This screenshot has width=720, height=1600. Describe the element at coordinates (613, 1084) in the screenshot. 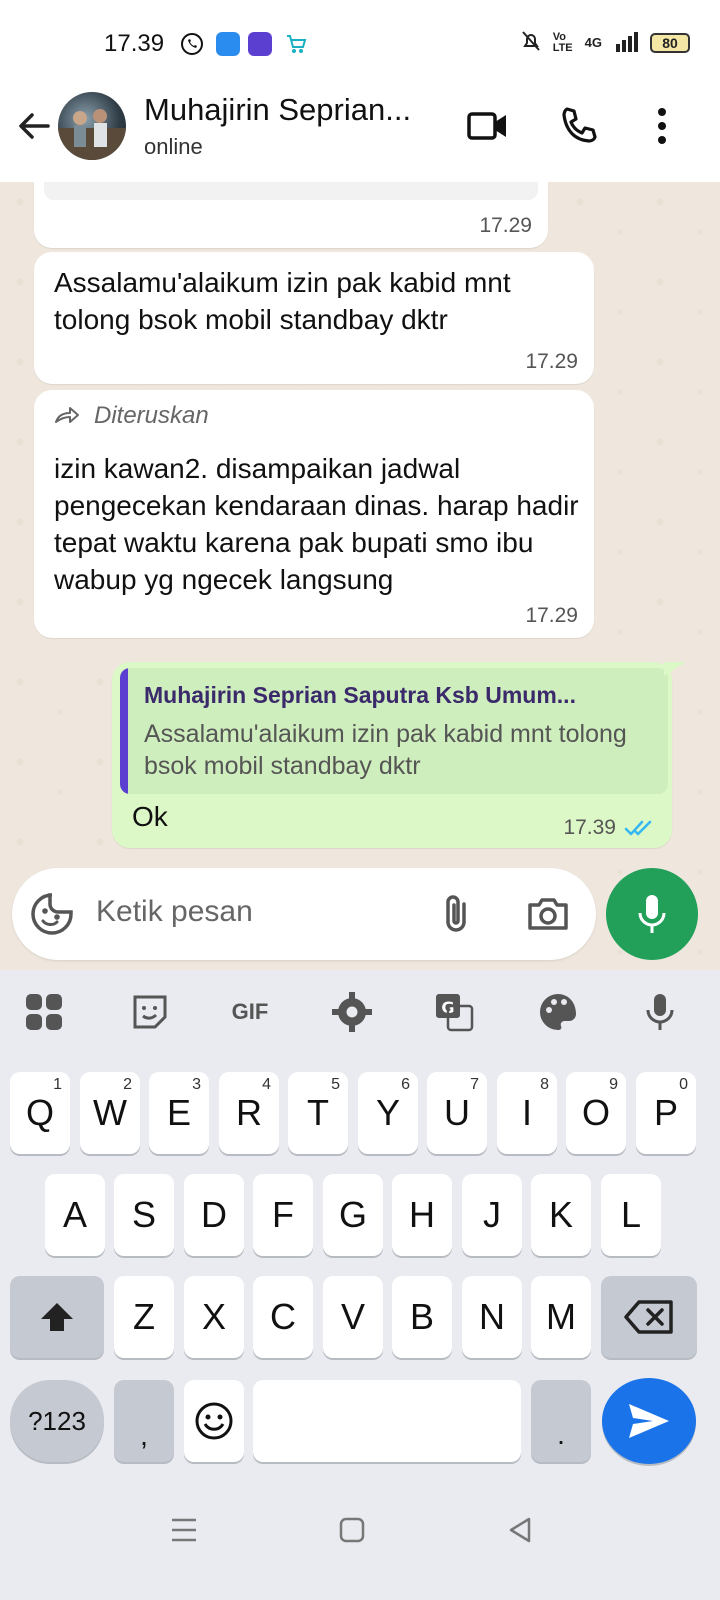

I see `key-number: 9` at that location.